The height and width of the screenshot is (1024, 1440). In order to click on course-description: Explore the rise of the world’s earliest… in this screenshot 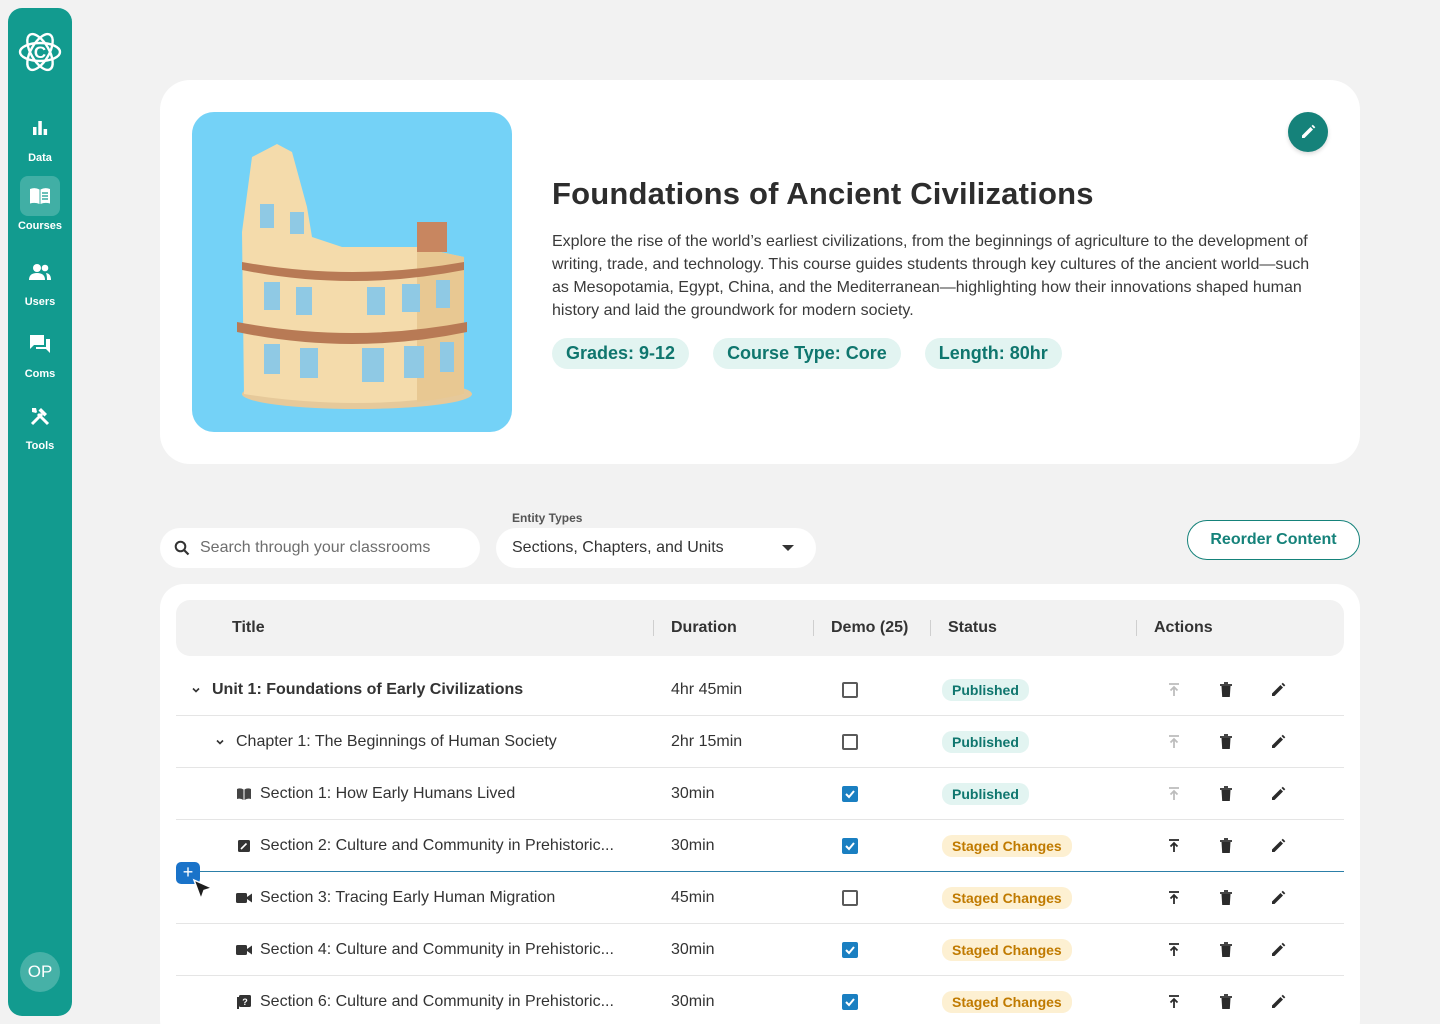, I will do `click(931, 276)`.